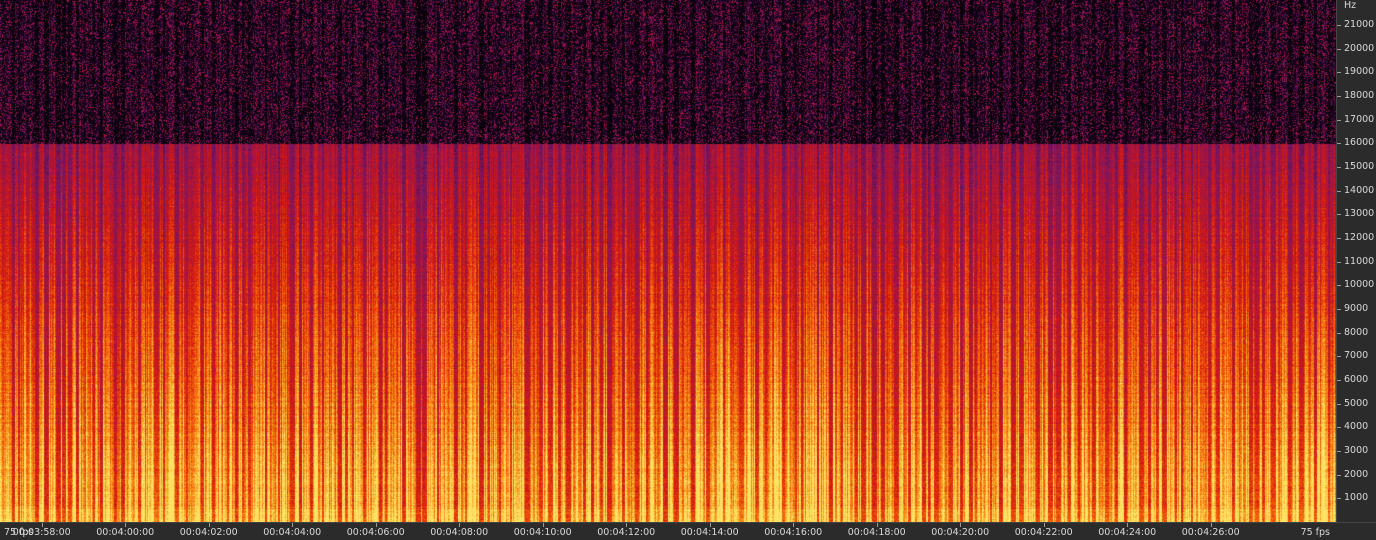  Describe the element at coordinates (208, 532) in the screenshot. I see `time-tick-label: 00:04:02:00` at that location.